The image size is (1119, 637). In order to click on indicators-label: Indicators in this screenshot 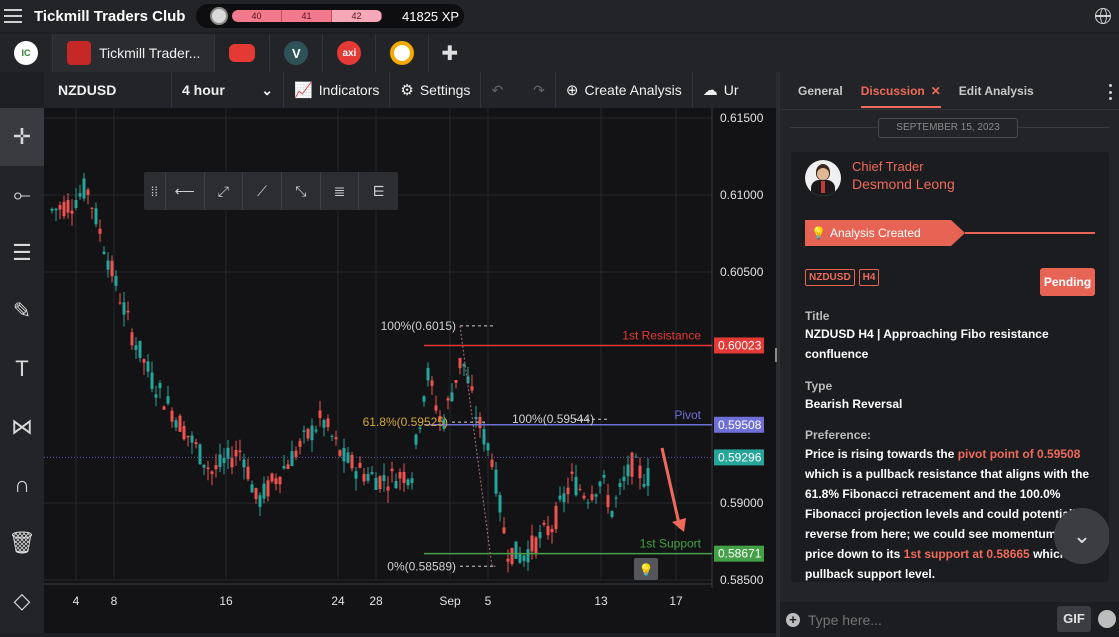, I will do `click(349, 90)`.